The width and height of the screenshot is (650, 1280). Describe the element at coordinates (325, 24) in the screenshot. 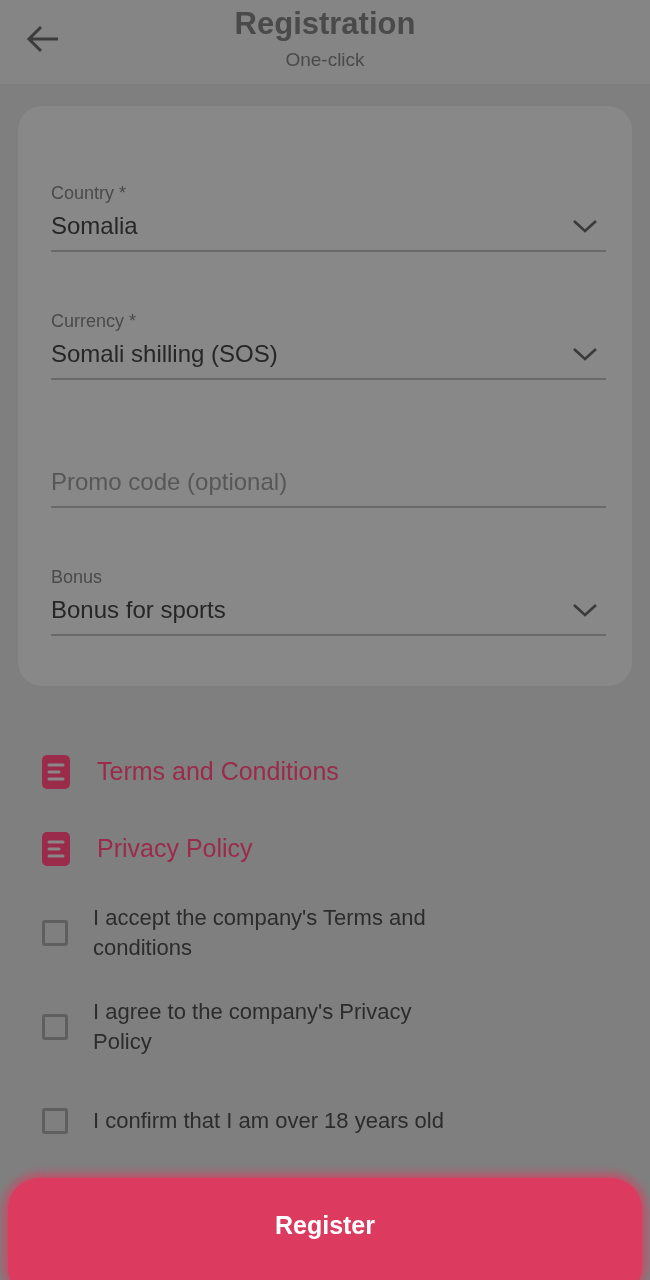

I see `page-title: Registration` at that location.